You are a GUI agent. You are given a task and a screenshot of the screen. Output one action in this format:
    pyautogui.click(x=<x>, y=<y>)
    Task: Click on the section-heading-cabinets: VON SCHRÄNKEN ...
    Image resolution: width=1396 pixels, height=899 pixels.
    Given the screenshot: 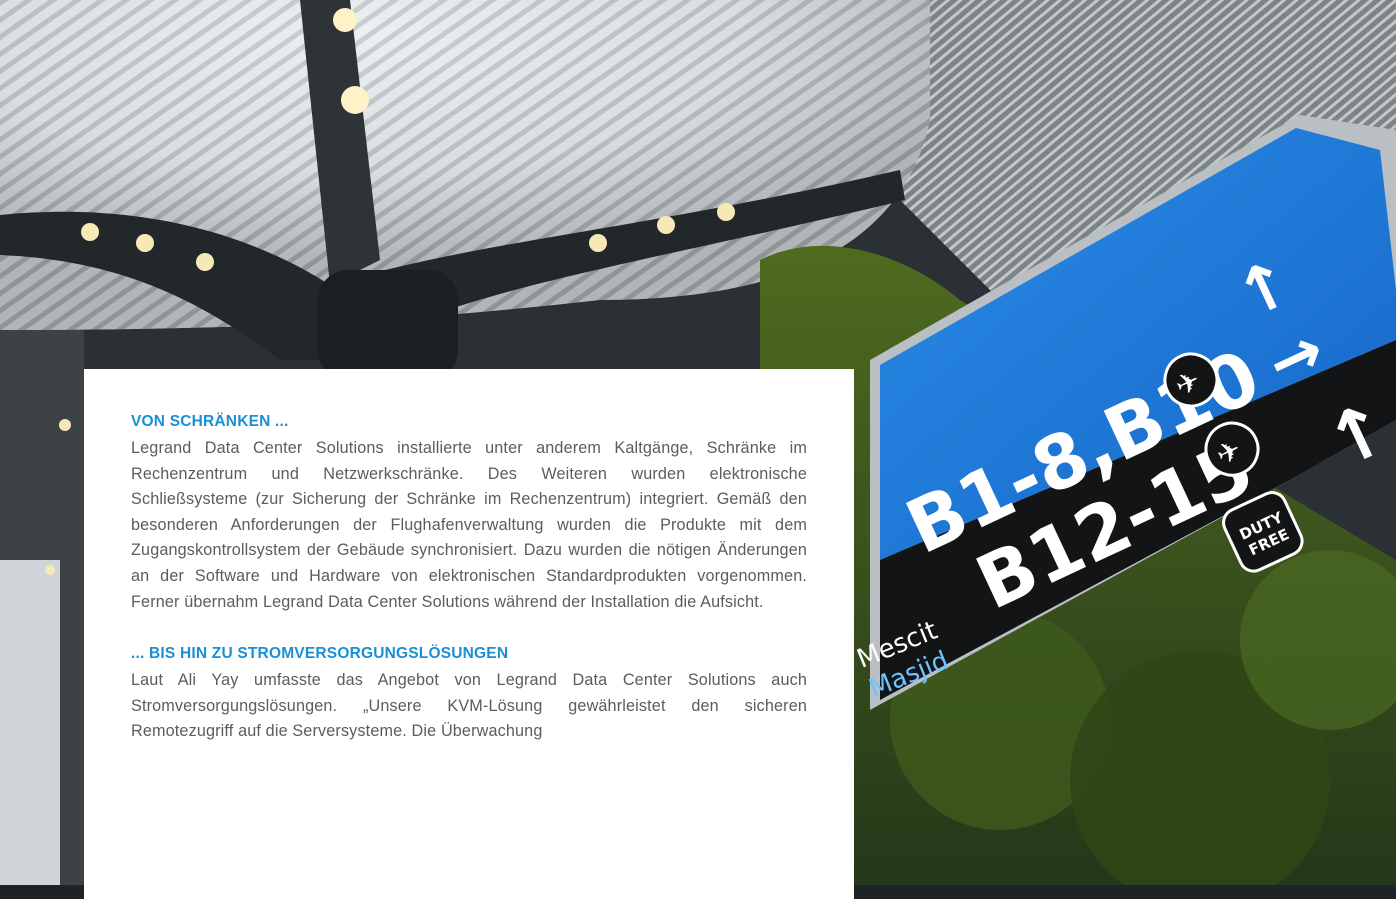 What is the action you would take?
    pyautogui.click(x=210, y=421)
    